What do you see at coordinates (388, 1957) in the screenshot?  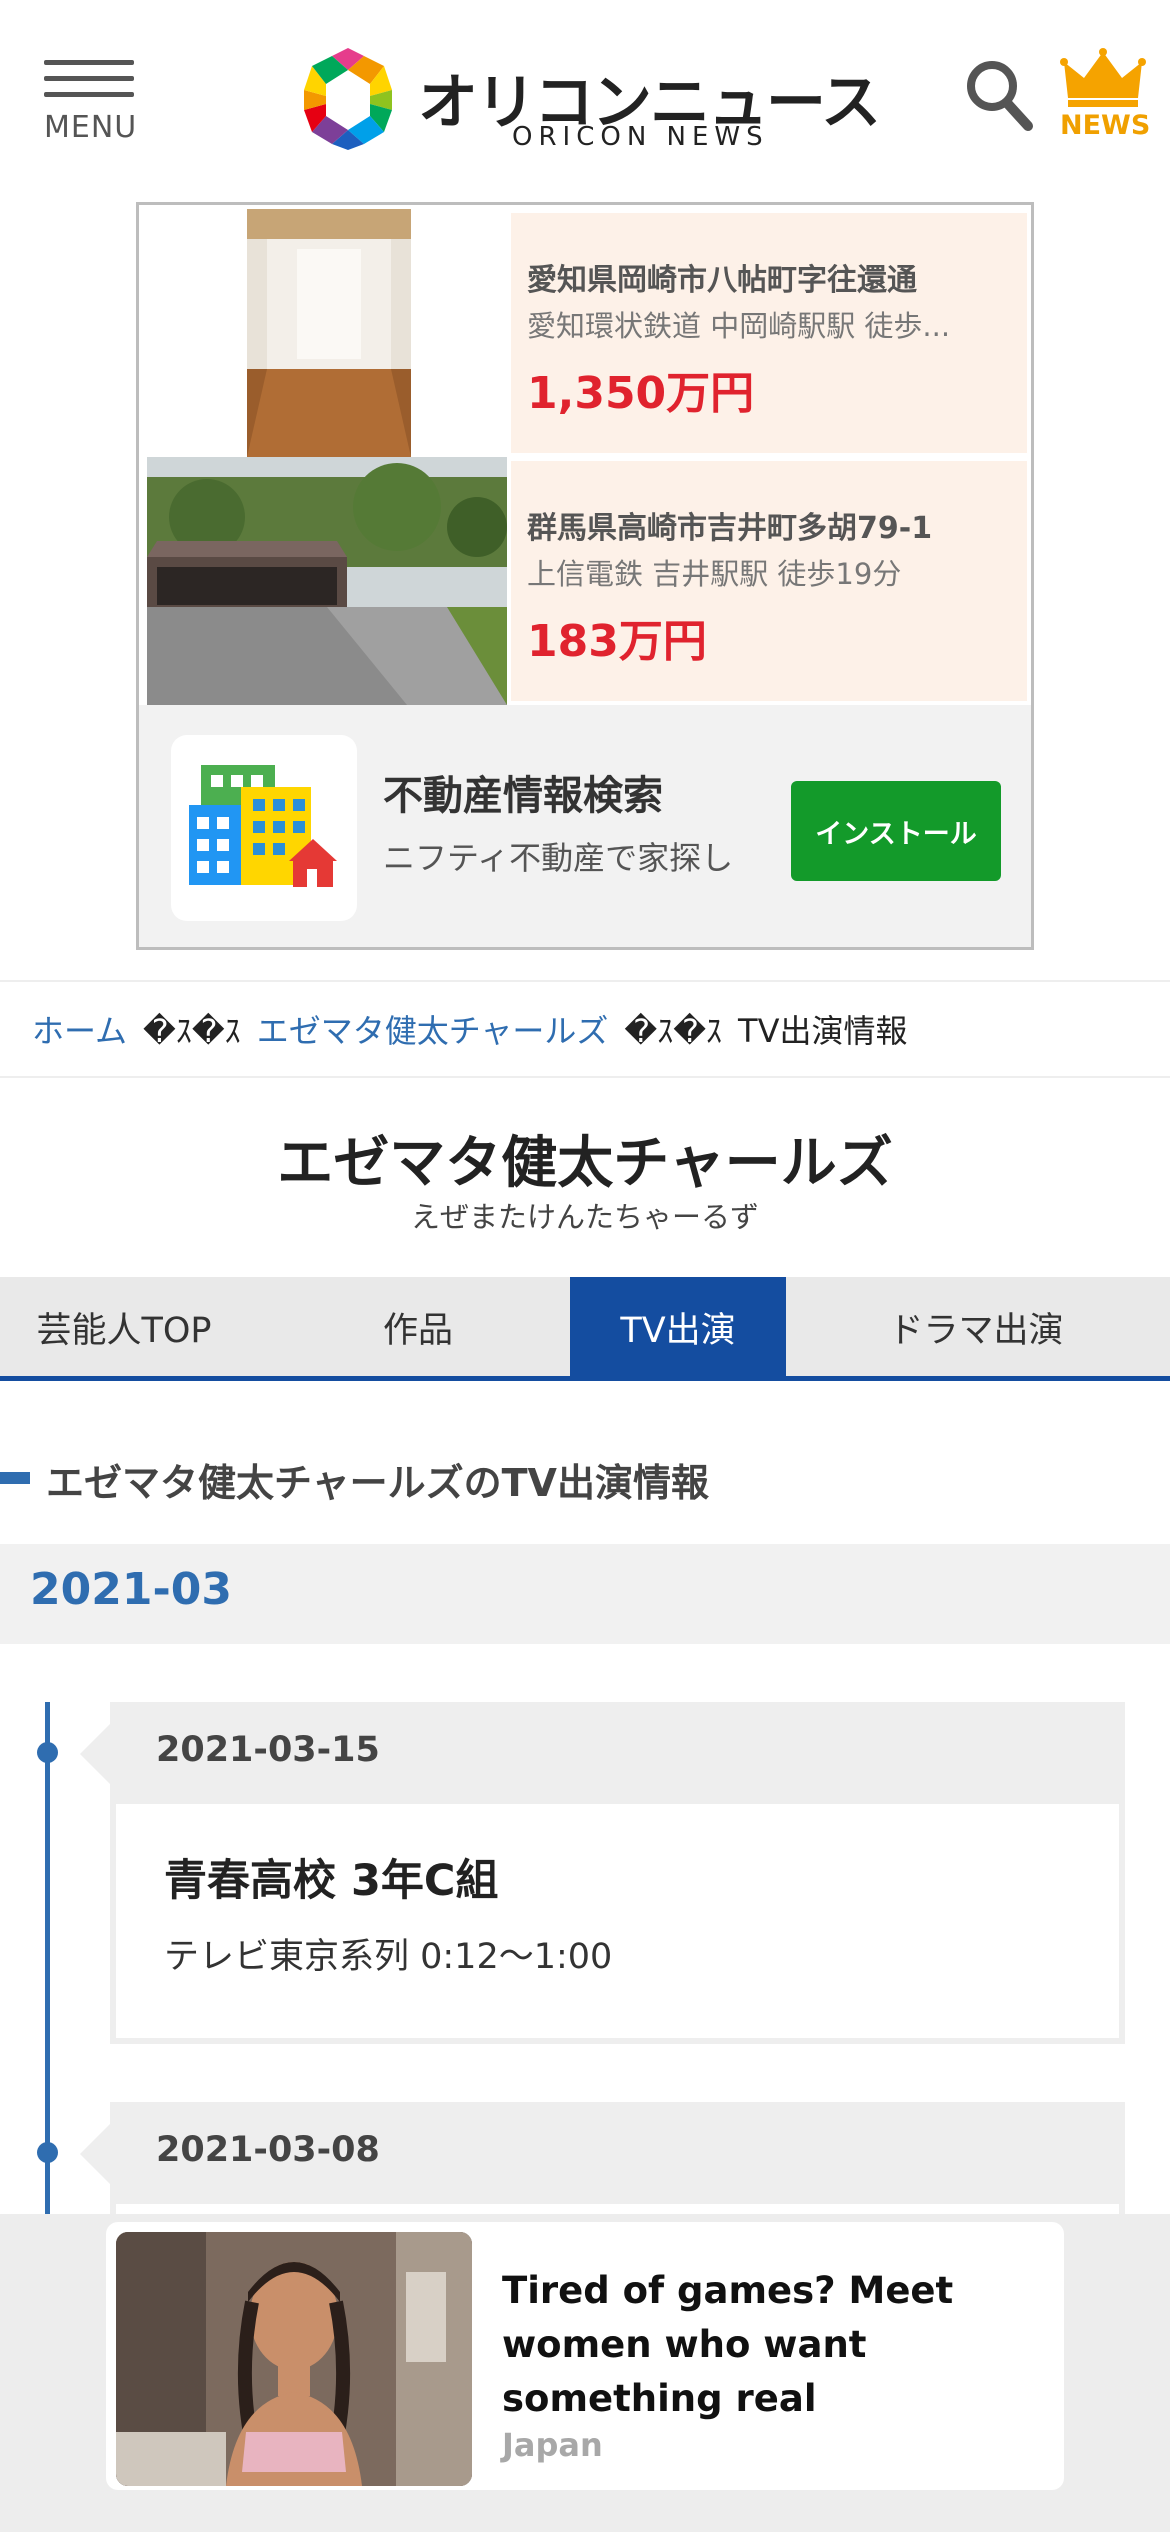 I see `program-schedule: テレビ東京系列 0:12〜1:00` at bounding box center [388, 1957].